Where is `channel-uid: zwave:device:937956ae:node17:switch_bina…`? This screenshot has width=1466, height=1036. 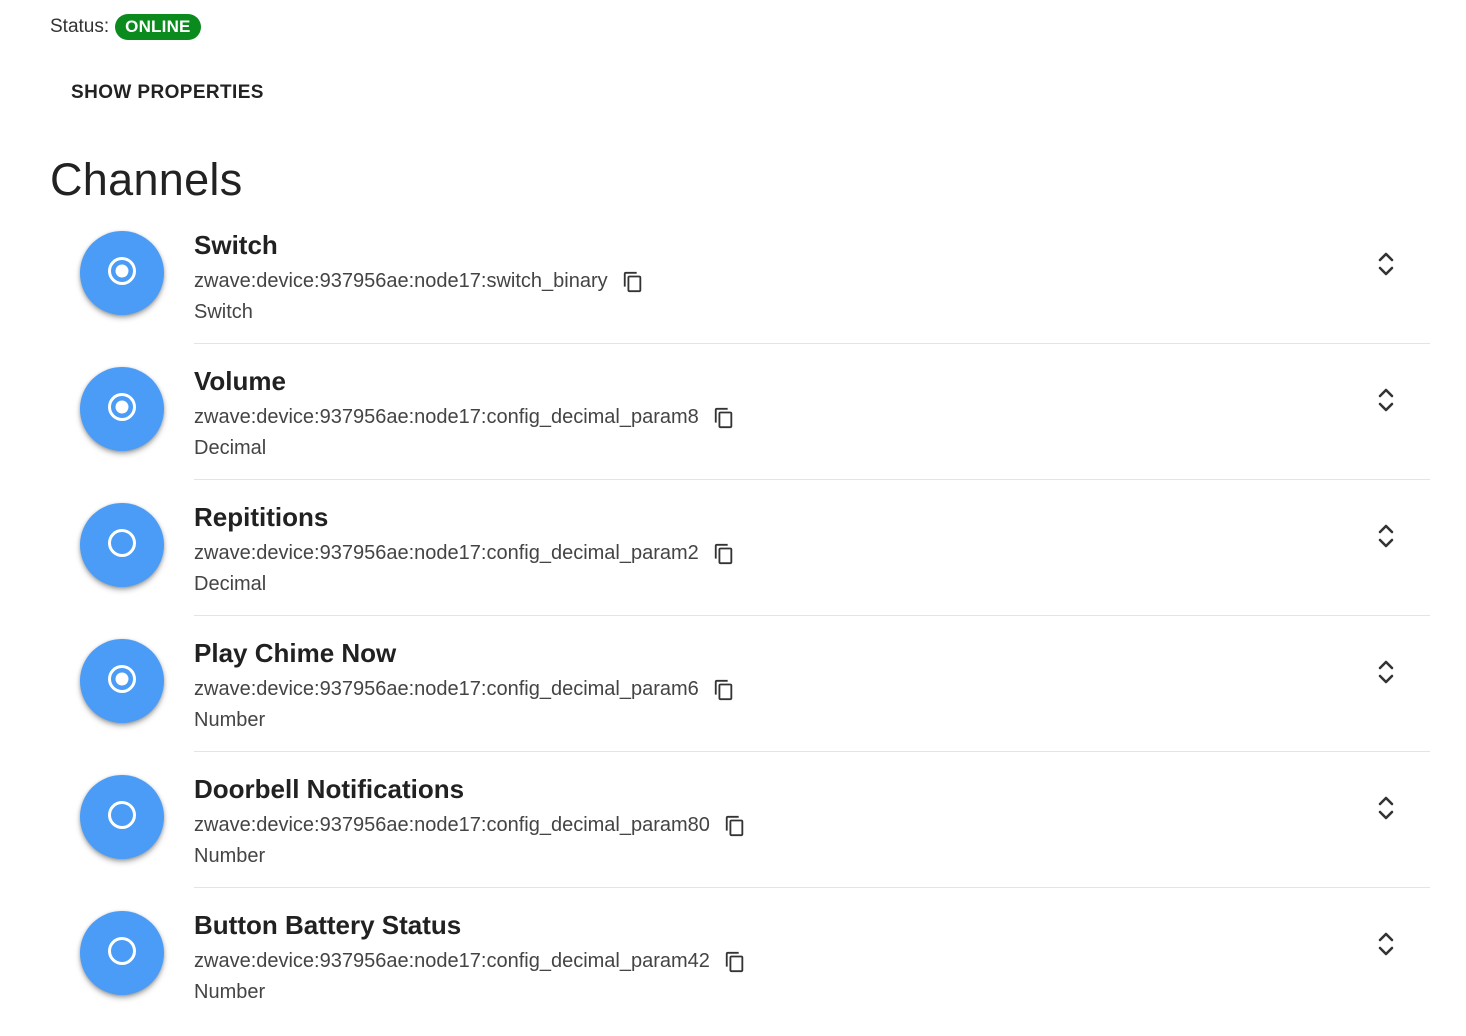
channel-uid: zwave:device:937956ae:node17:switch_bina… is located at coordinates (401, 281).